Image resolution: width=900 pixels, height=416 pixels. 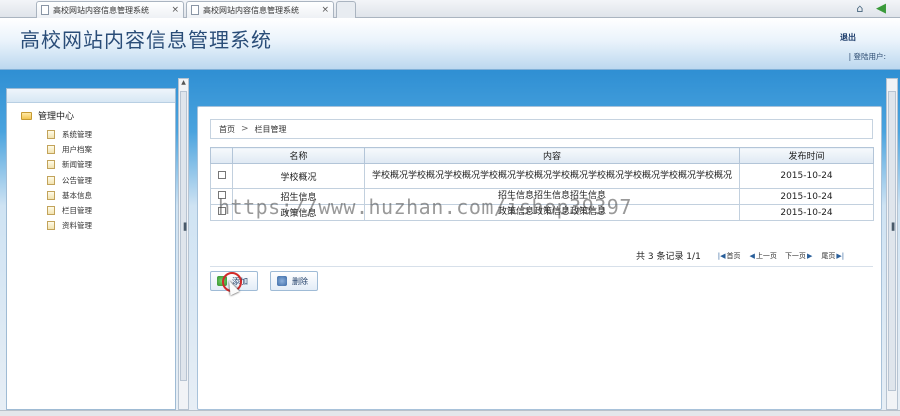 What do you see at coordinates (809, 255) in the screenshot?
I see `next-page-icon: ▶` at bounding box center [809, 255].